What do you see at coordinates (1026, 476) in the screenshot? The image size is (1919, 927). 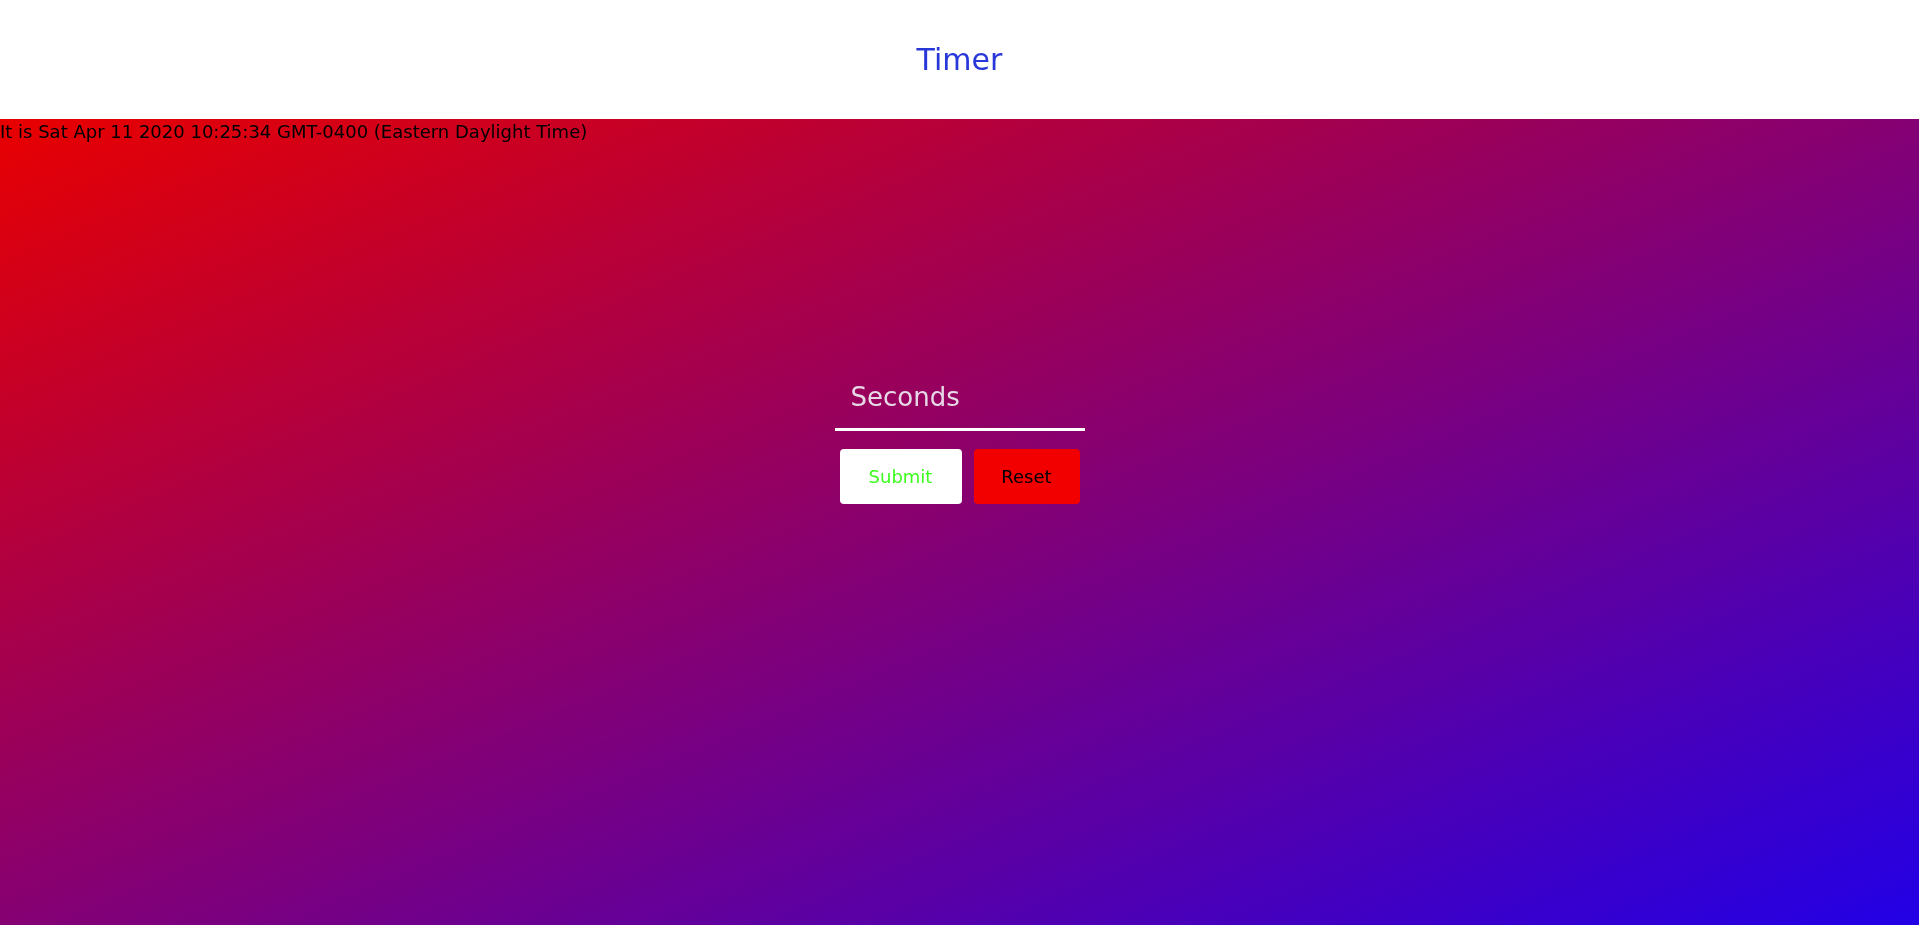 I see `reset-button: Reset` at bounding box center [1026, 476].